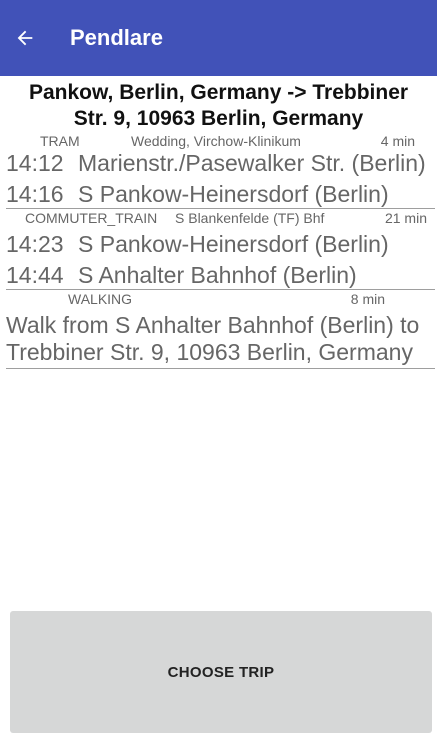 The image size is (437, 733). I want to click on app-title: Pendlare, so click(116, 37).